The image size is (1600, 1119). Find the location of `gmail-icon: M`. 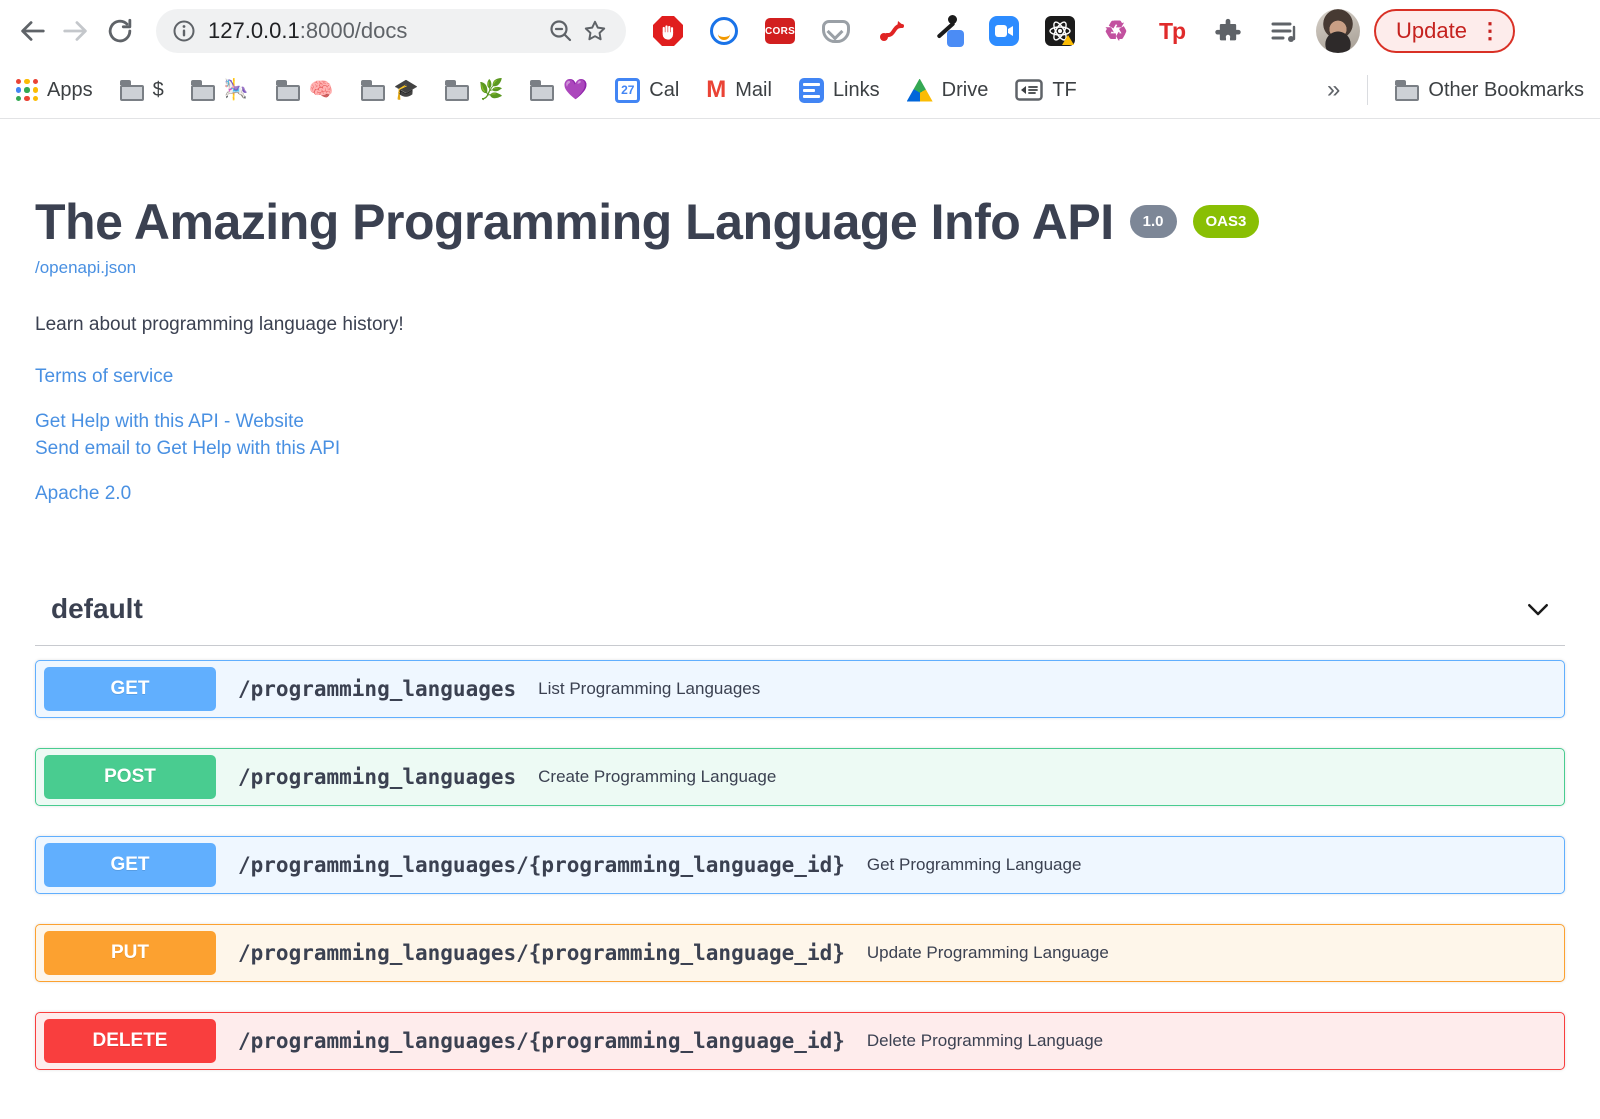

gmail-icon: M is located at coordinates (716, 89).